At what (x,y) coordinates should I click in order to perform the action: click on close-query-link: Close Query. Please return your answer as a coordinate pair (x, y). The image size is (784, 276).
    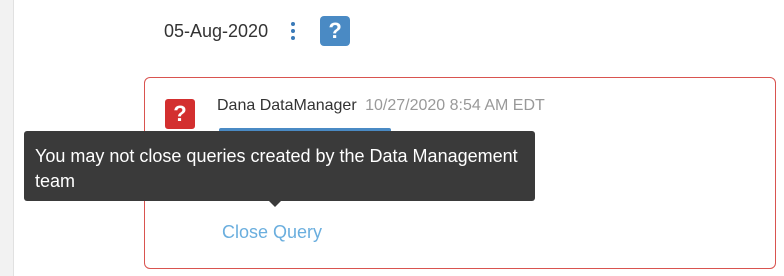
    Looking at the image, I should click on (272, 232).